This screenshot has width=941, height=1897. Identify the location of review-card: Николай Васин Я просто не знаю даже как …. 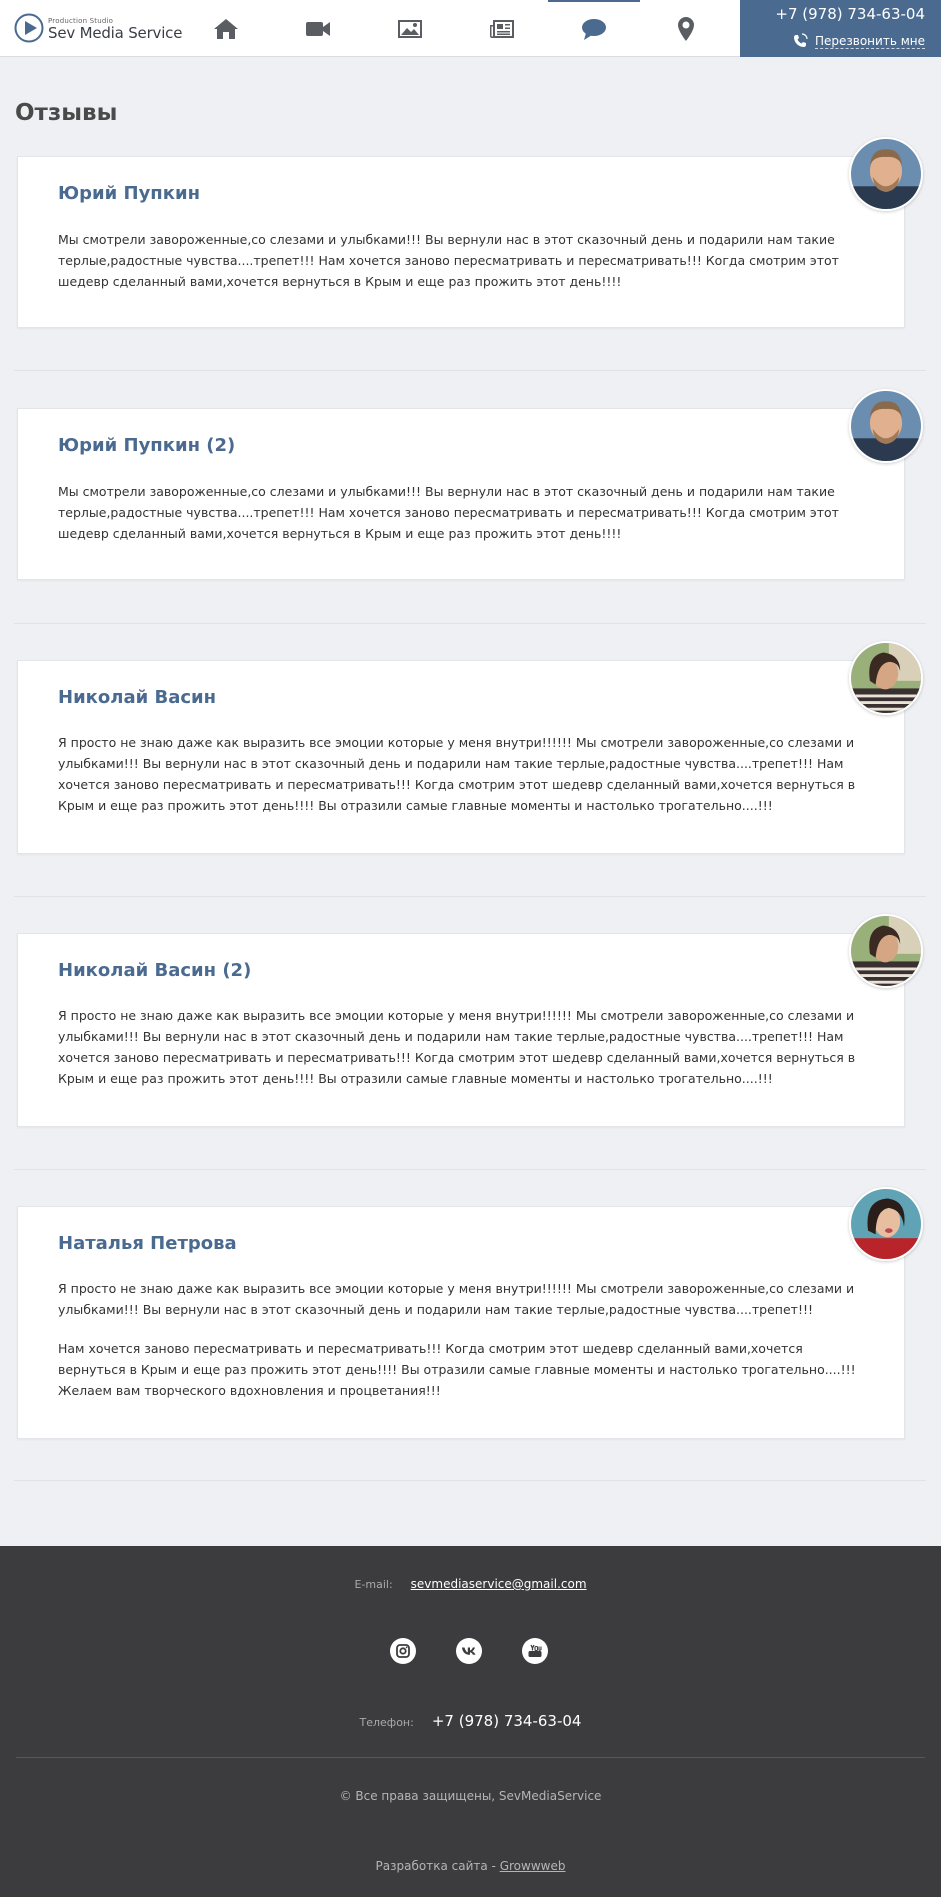
(461, 757).